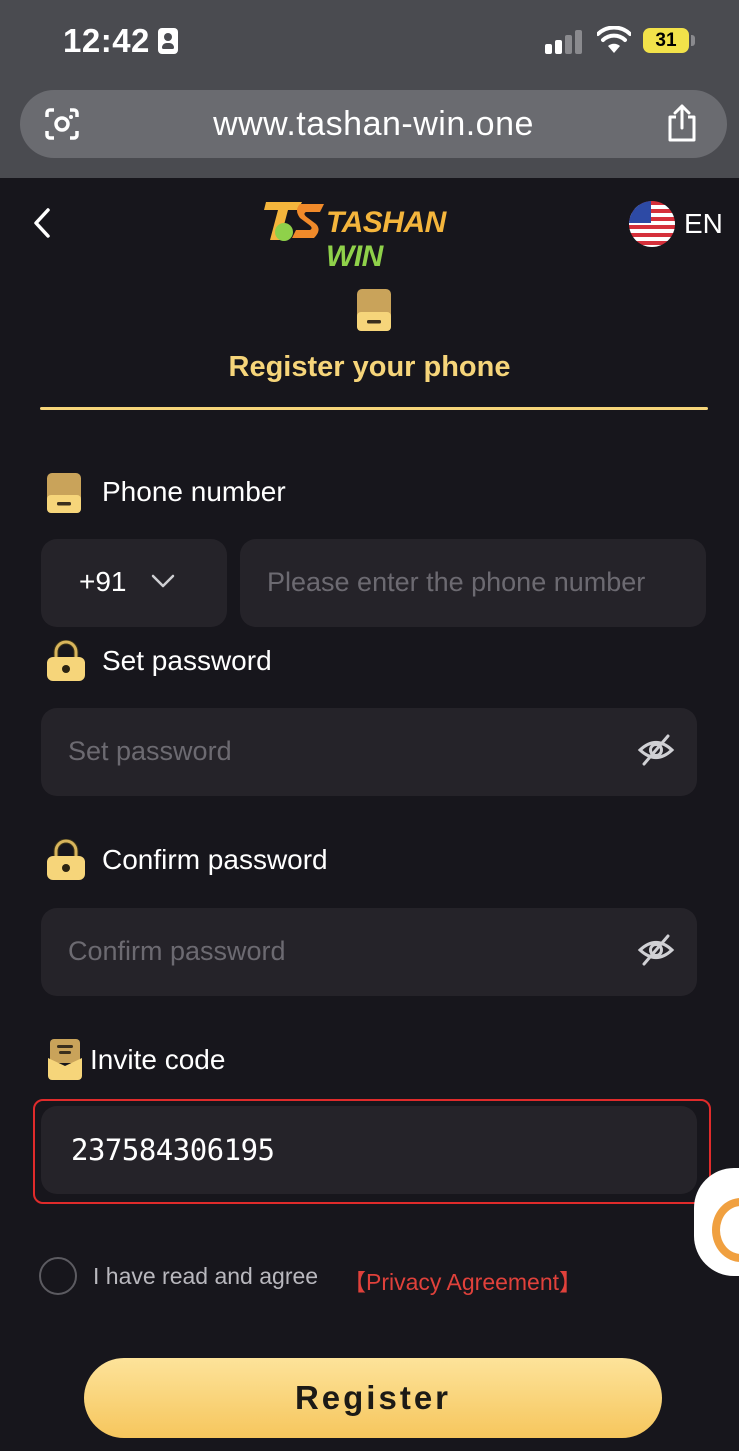 The height and width of the screenshot is (1451, 739). Describe the element at coordinates (614, 39) in the screenshot. I see `wifi-icon` at that location.